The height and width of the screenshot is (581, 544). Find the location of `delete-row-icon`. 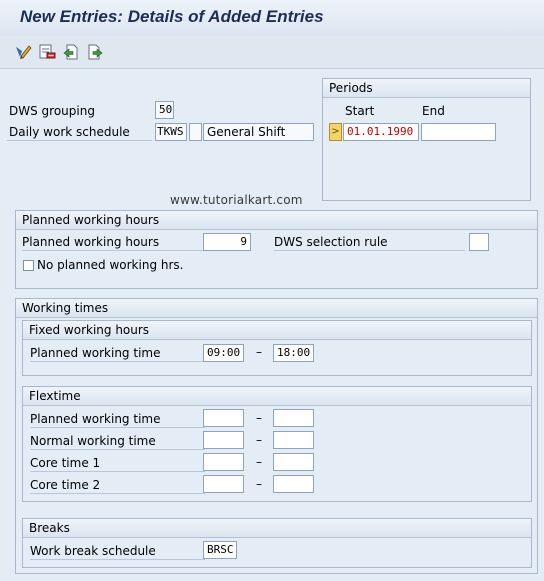

delete-row-icon is located at coordinates (47, 52).